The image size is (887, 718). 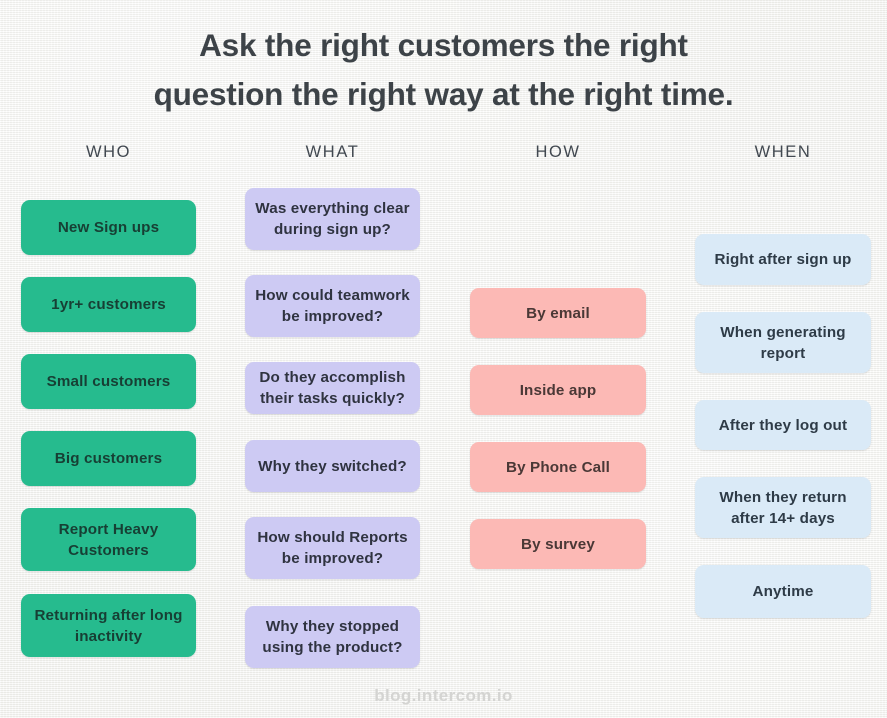 I want to click on card-what-3: Do they accomplish their tasks quickly?, so click(x=332, y=388).